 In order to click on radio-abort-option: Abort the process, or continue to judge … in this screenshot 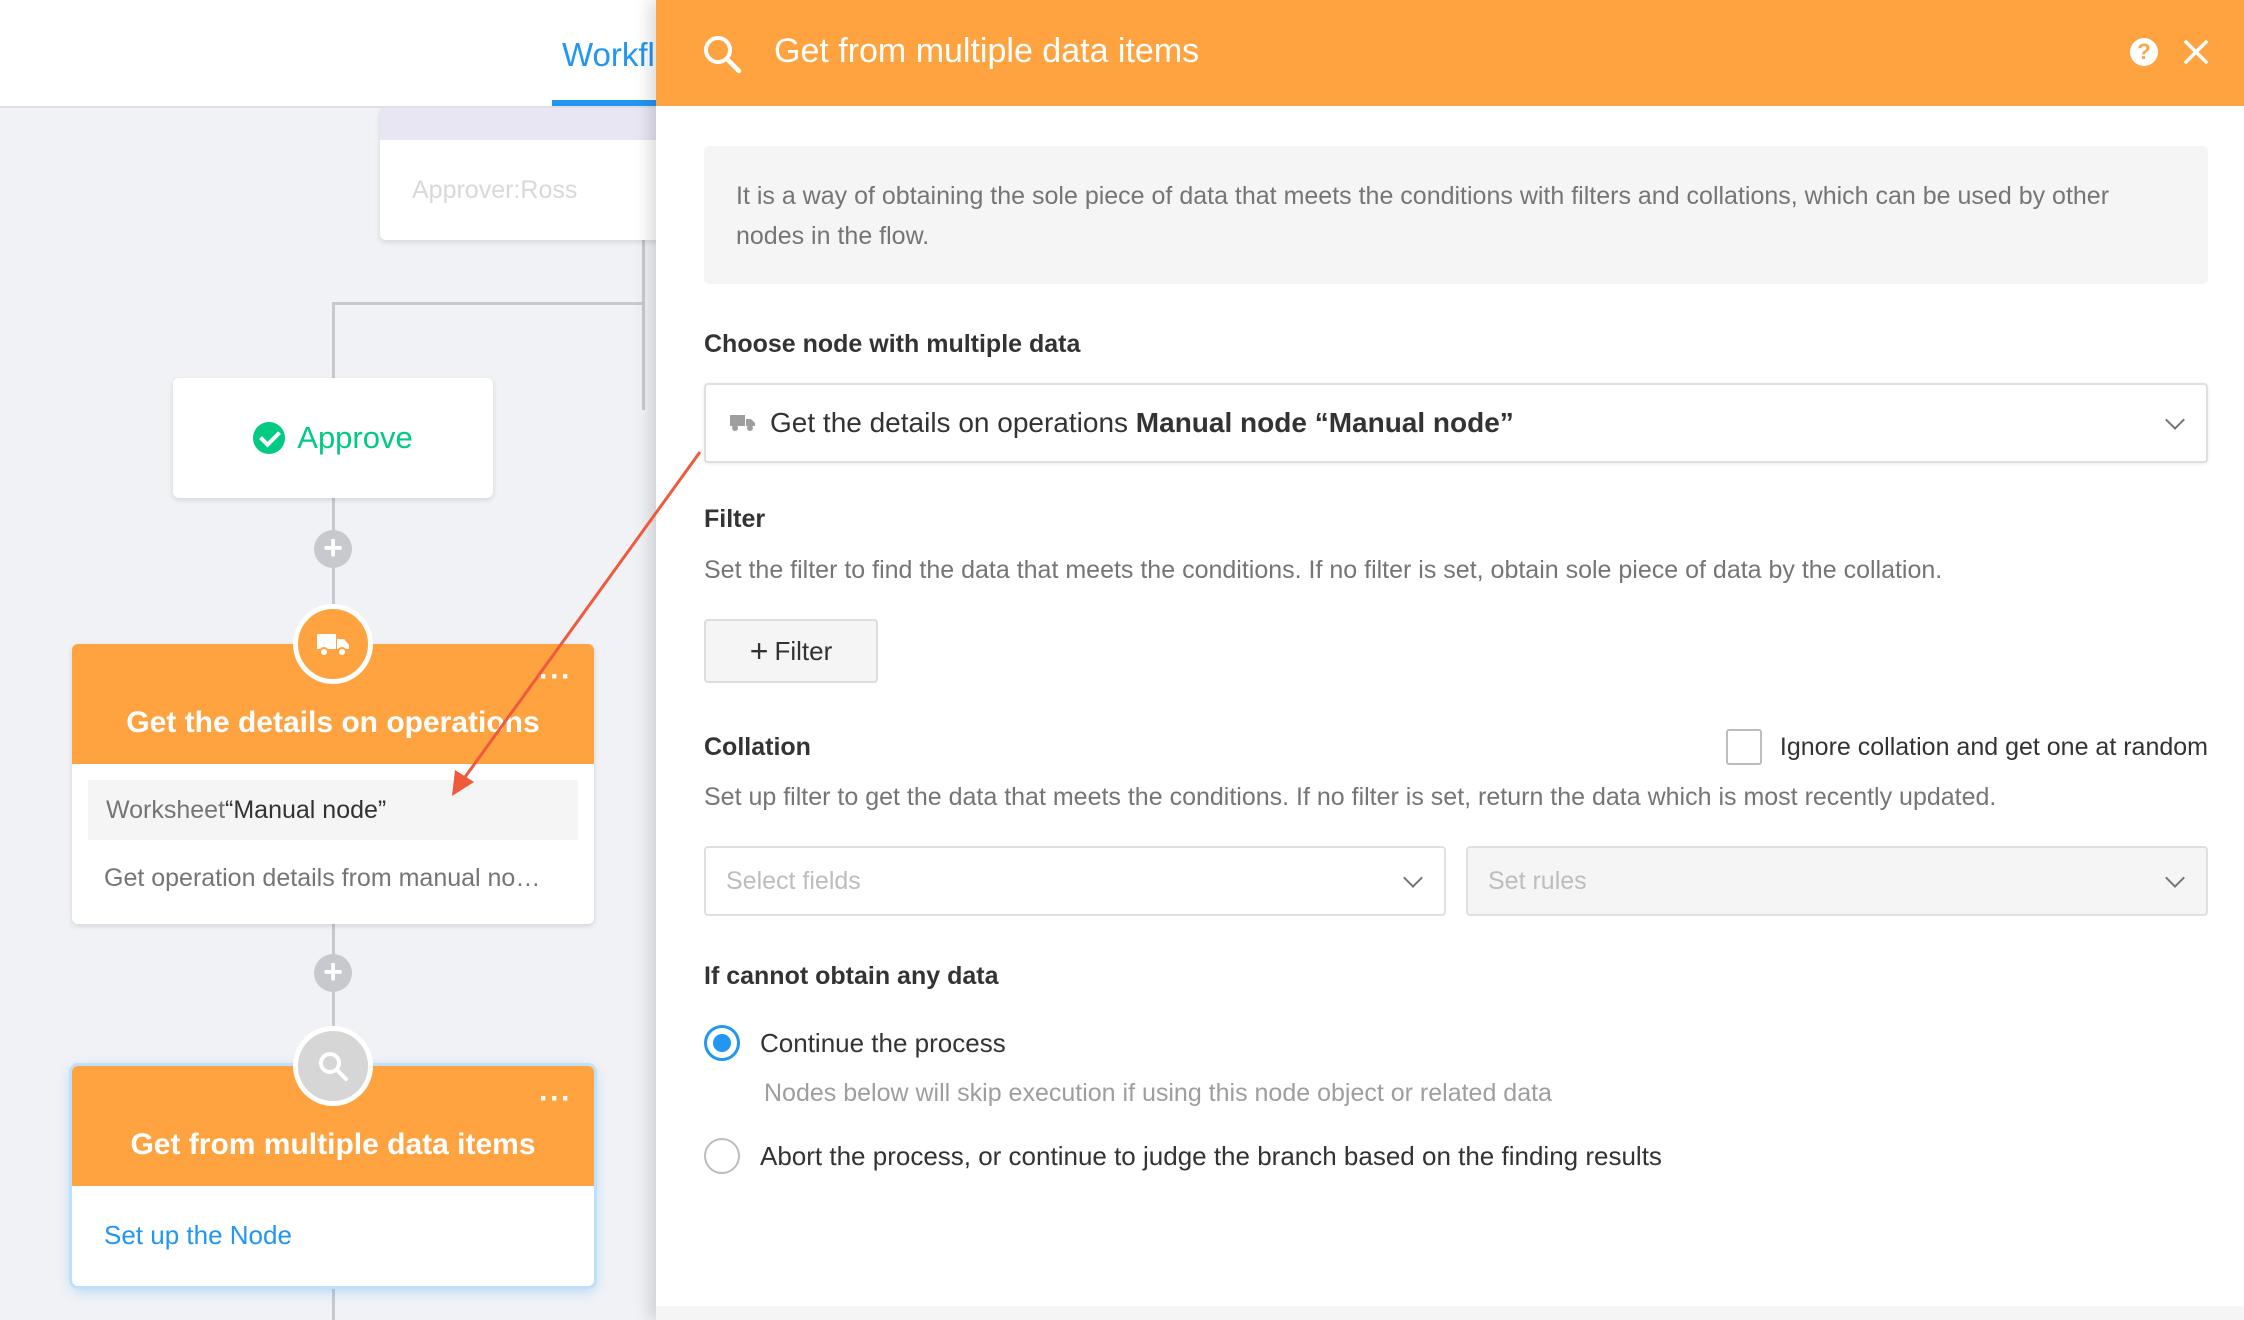, I will do `click(1456, 1156)`.